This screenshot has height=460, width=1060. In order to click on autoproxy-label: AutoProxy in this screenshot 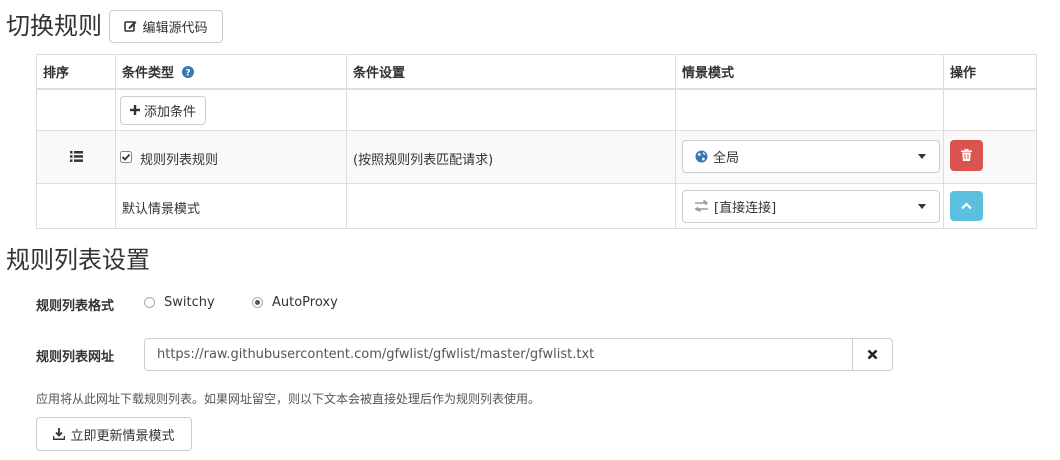, I will do `click(305, 302)`.